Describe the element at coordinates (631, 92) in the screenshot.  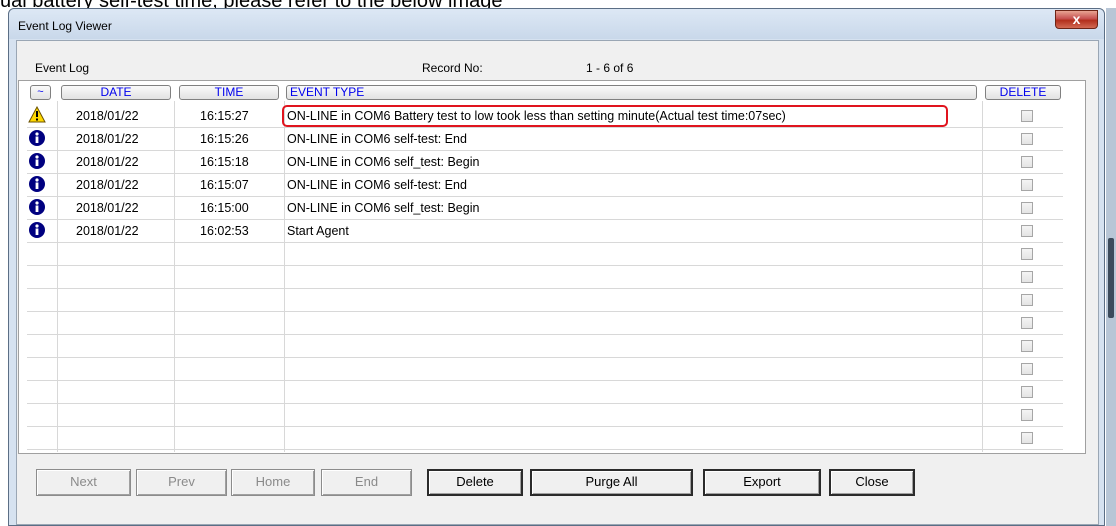
I see `column-header-event-type: EVENT TYPE` at that location.